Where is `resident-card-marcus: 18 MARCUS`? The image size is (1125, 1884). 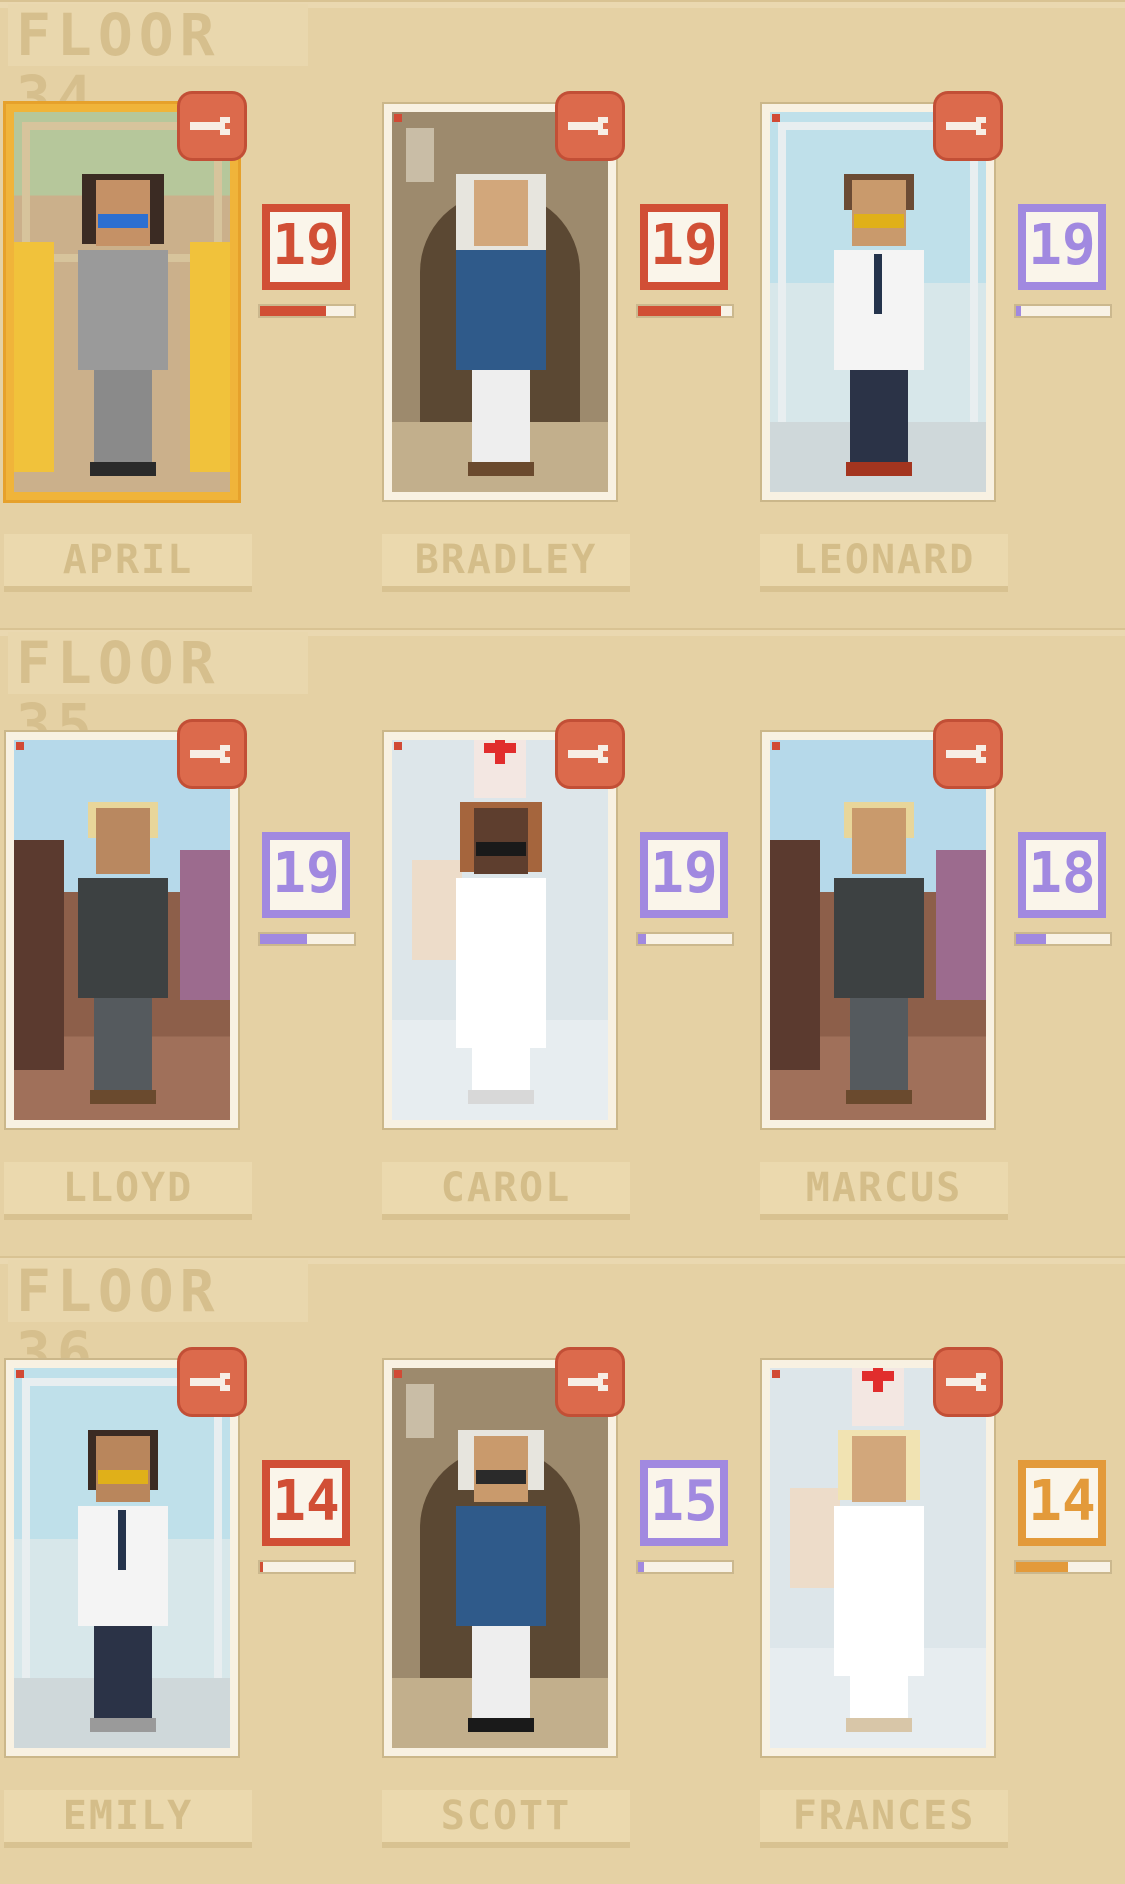 resident-card-marcus: 18 MARCUS is located at coordinates (936, 985).